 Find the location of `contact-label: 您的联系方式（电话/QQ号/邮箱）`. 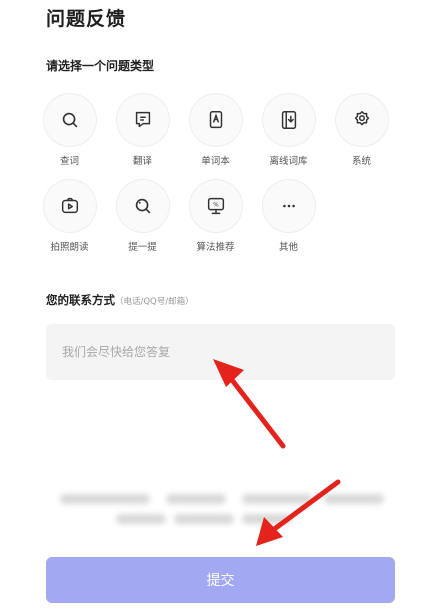

contact-label: 您的联系方式（电话/QQ号/邮箱） is located at coordinates (120, 300).